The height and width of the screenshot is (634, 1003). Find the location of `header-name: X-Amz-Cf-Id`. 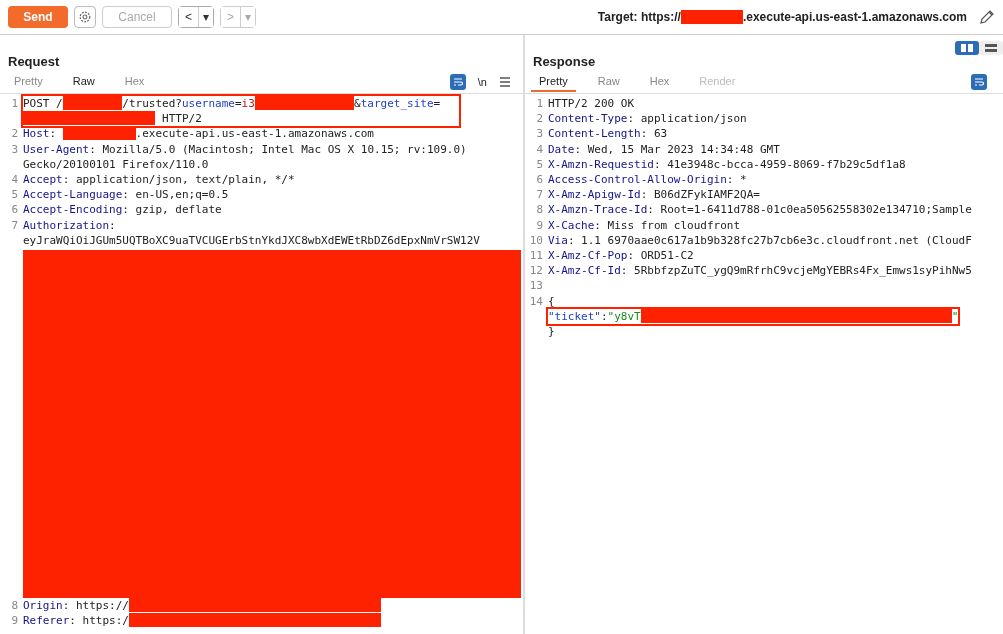

header-name: X-Amz-Cf-Id is located at coordinates (584, 271).